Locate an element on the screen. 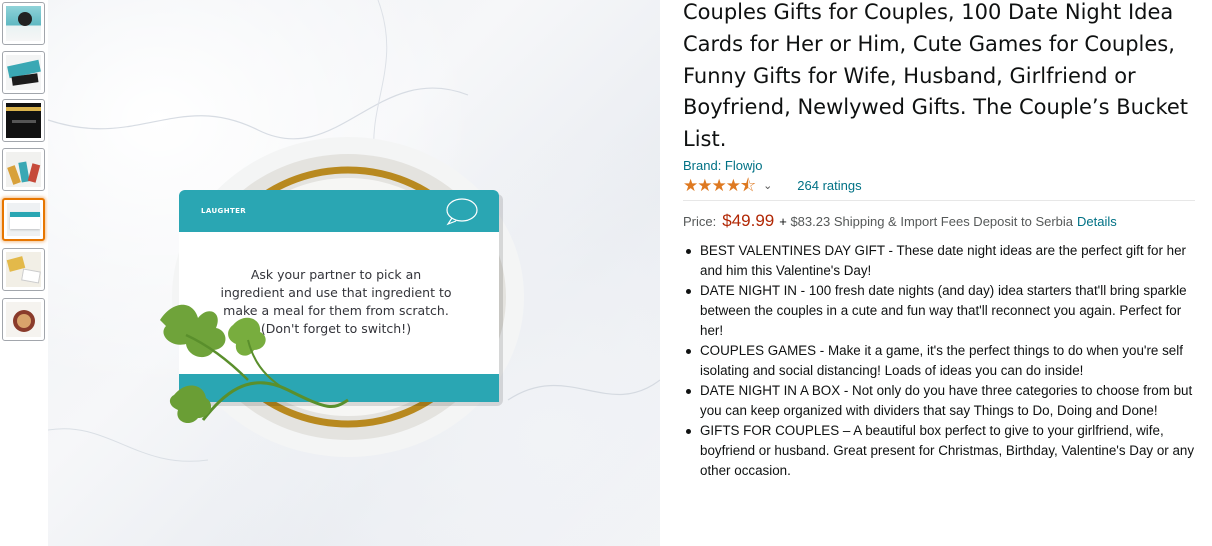 The image size is (1212, 546). card-category-label: LAUGHTER is located at coordinates (224, 211).